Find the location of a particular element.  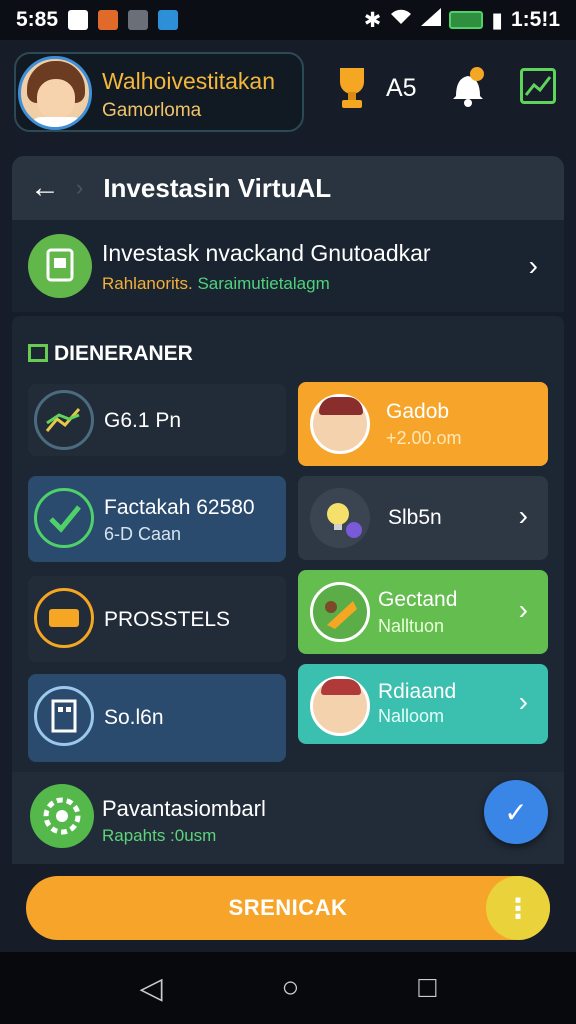

card-gectand: Gectand Nalltuon › is located at coordinates (423, 612).